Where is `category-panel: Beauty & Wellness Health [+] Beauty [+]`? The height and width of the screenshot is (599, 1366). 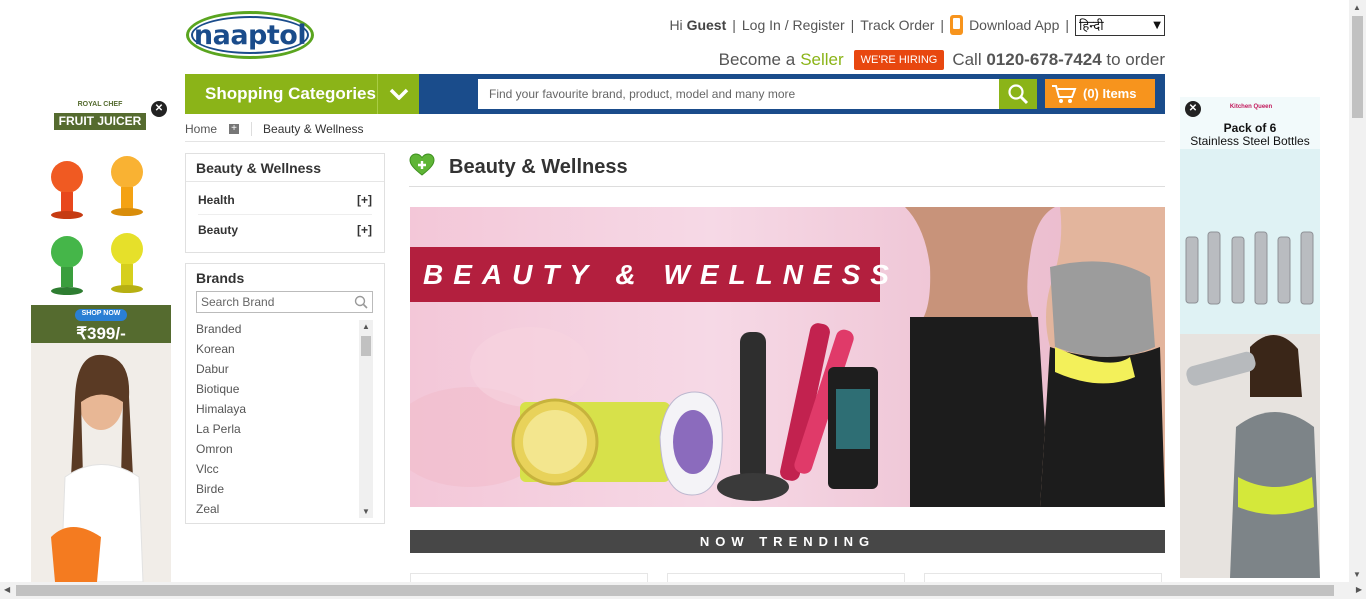
category-panel: Beauty & Wellness Health [+] Beauty [+] is located at coordinates (285, 203).